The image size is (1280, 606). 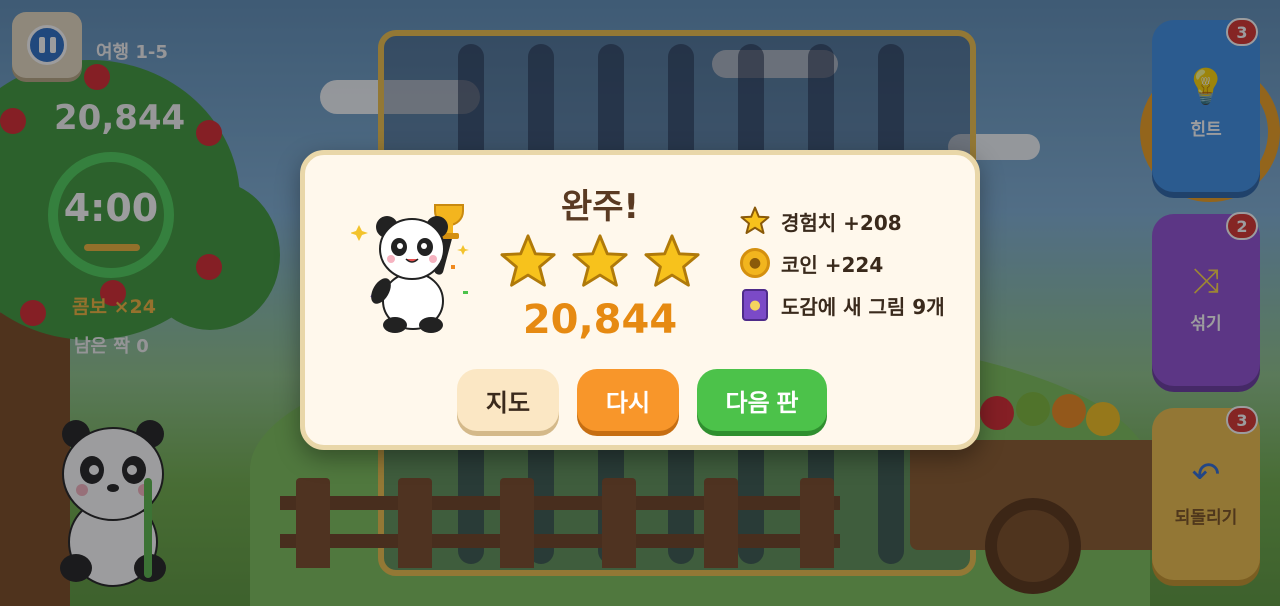 I want to click on coin-icon: ●, so click(x=755, y=263).